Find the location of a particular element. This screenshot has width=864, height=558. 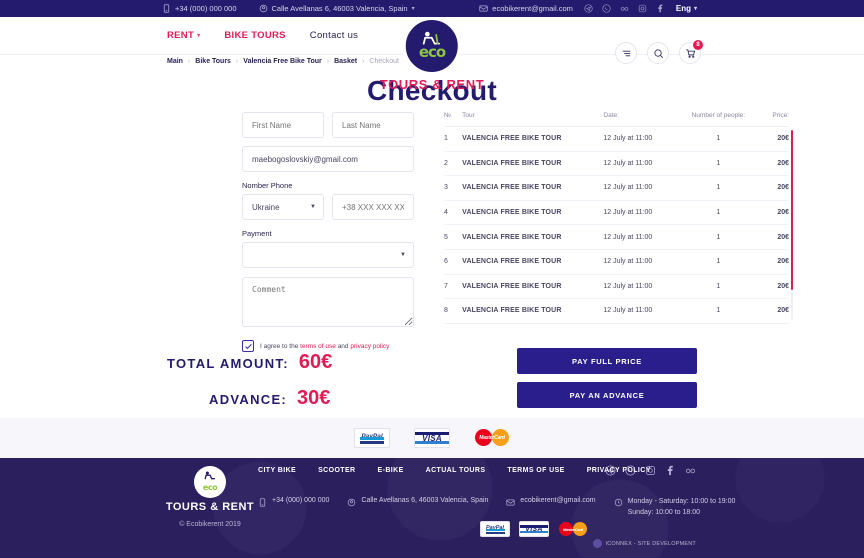

topbar-email: ecobikerent@gmail.com is located at coordinates (526, 8).